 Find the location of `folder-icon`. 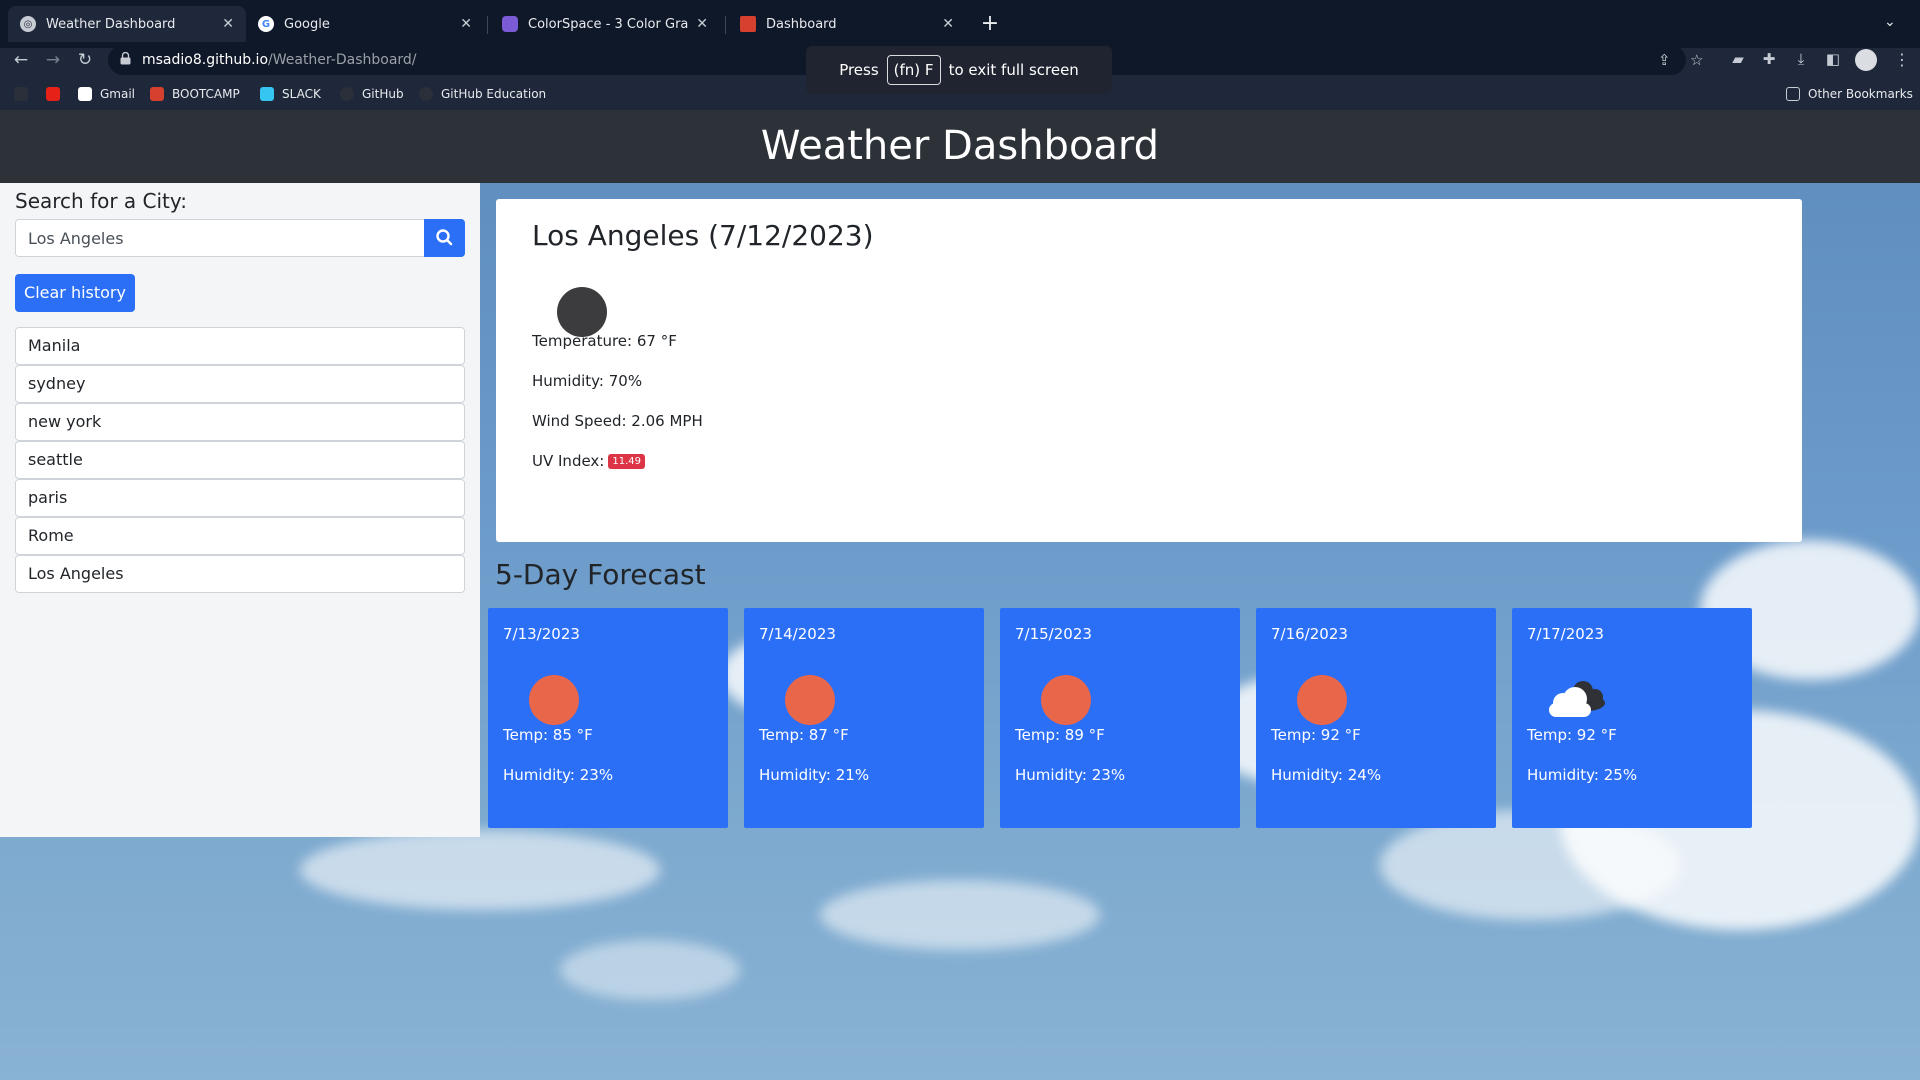

folder-icon is located at coordinates (1793, 94).